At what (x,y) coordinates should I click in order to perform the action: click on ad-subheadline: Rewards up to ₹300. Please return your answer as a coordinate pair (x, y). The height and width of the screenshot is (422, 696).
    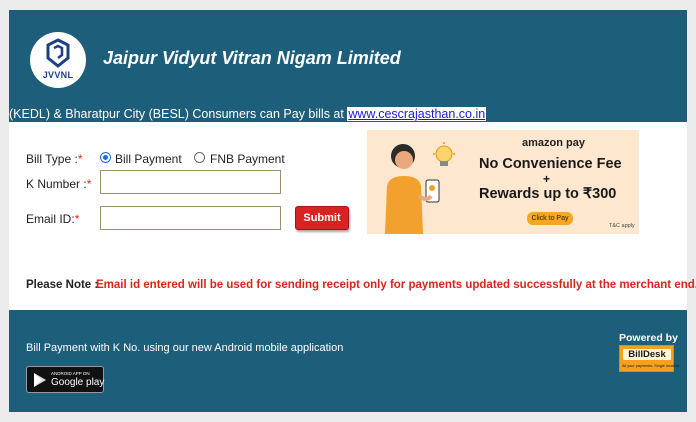
    Looking at the image, I should click on (548, 194).